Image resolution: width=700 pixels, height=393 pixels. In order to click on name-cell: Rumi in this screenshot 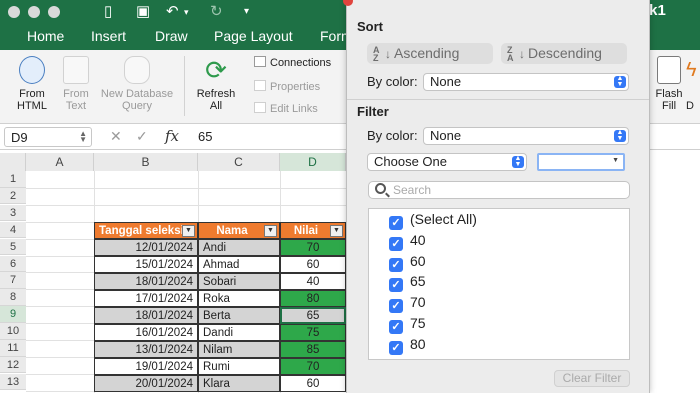, I will do `click(239, 366)`.